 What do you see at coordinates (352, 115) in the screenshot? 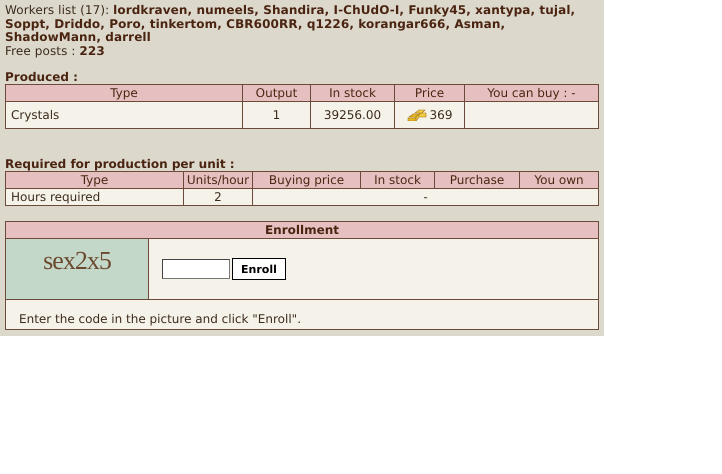
I see `table-cell: 39256.00` at bounding box center [352, 115].